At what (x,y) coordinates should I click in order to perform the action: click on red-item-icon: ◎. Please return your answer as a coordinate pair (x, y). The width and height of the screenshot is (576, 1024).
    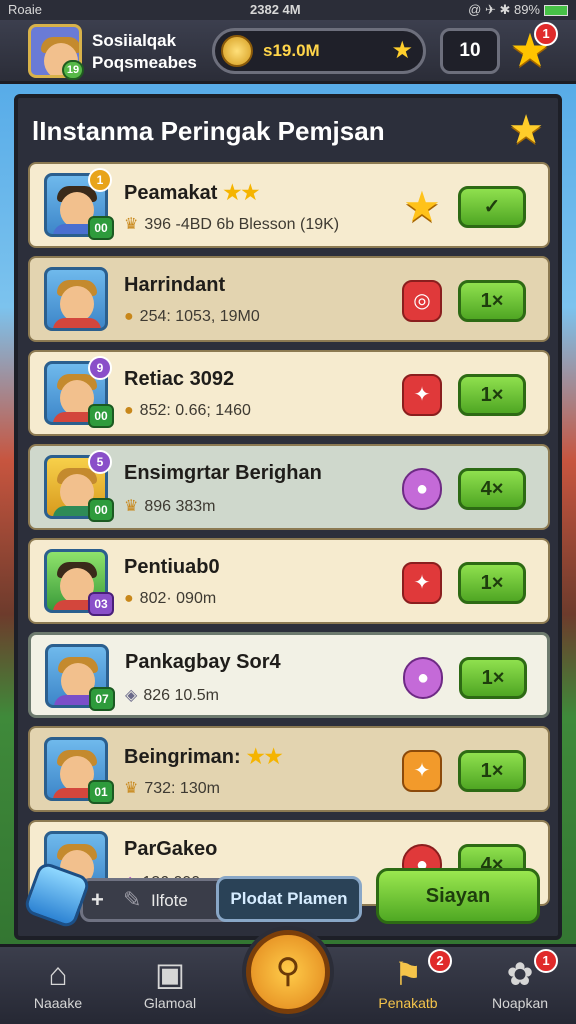
    Looking at the image, I should click on (422, 301).